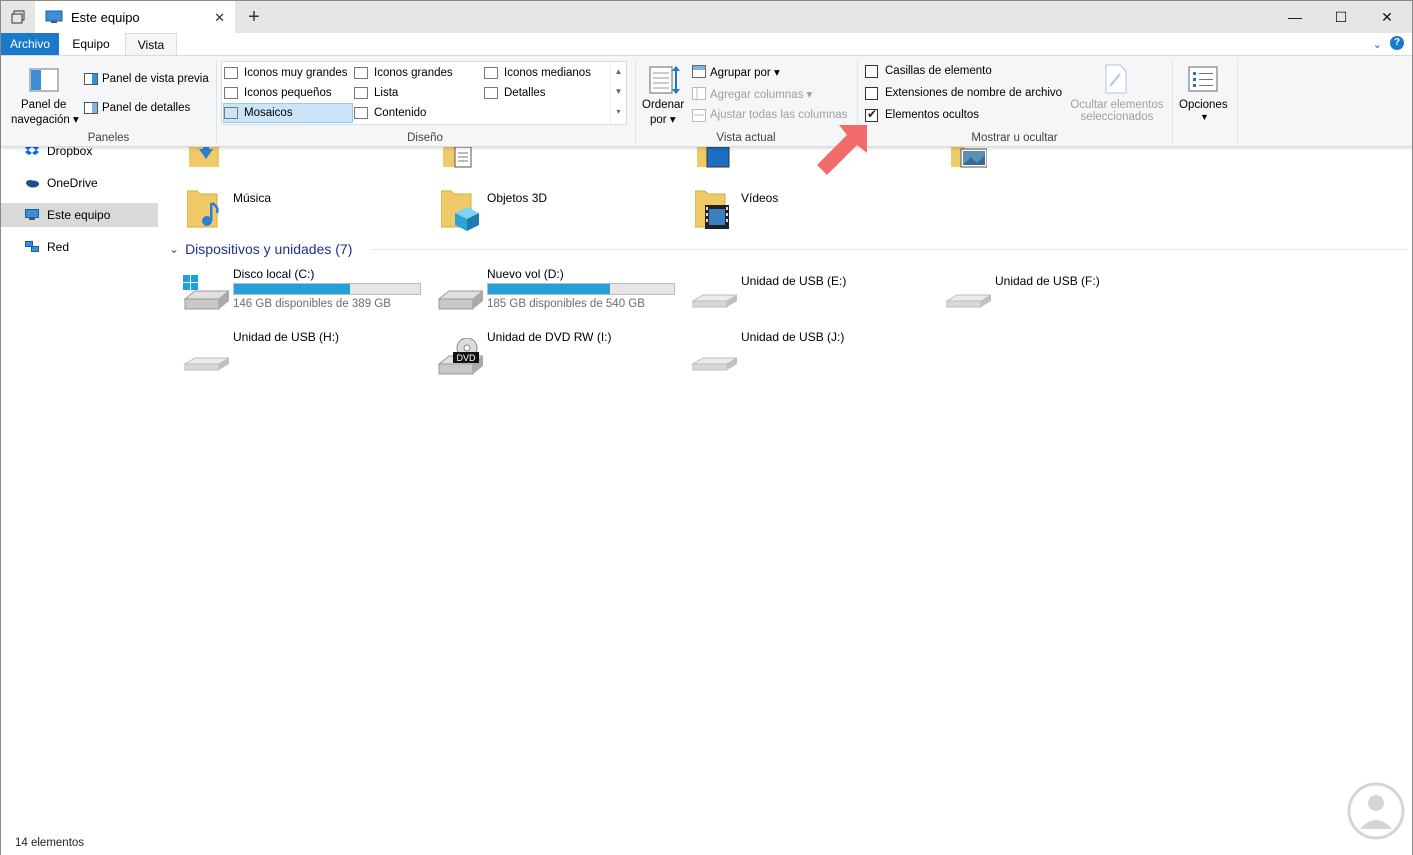 This screenshot has width=1413, height=855. What do you see at coordinates (91, 109) in the screenshot?
I see `details-pane-icon` at bounding box center [91, 109].